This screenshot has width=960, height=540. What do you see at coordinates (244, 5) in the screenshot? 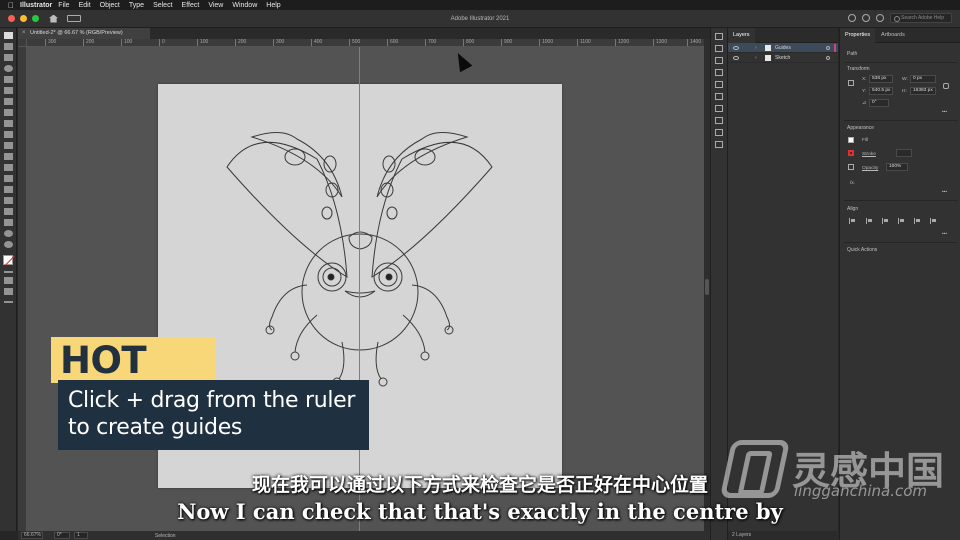
I see `menu-window: Window` at bounding box center [244, 5].